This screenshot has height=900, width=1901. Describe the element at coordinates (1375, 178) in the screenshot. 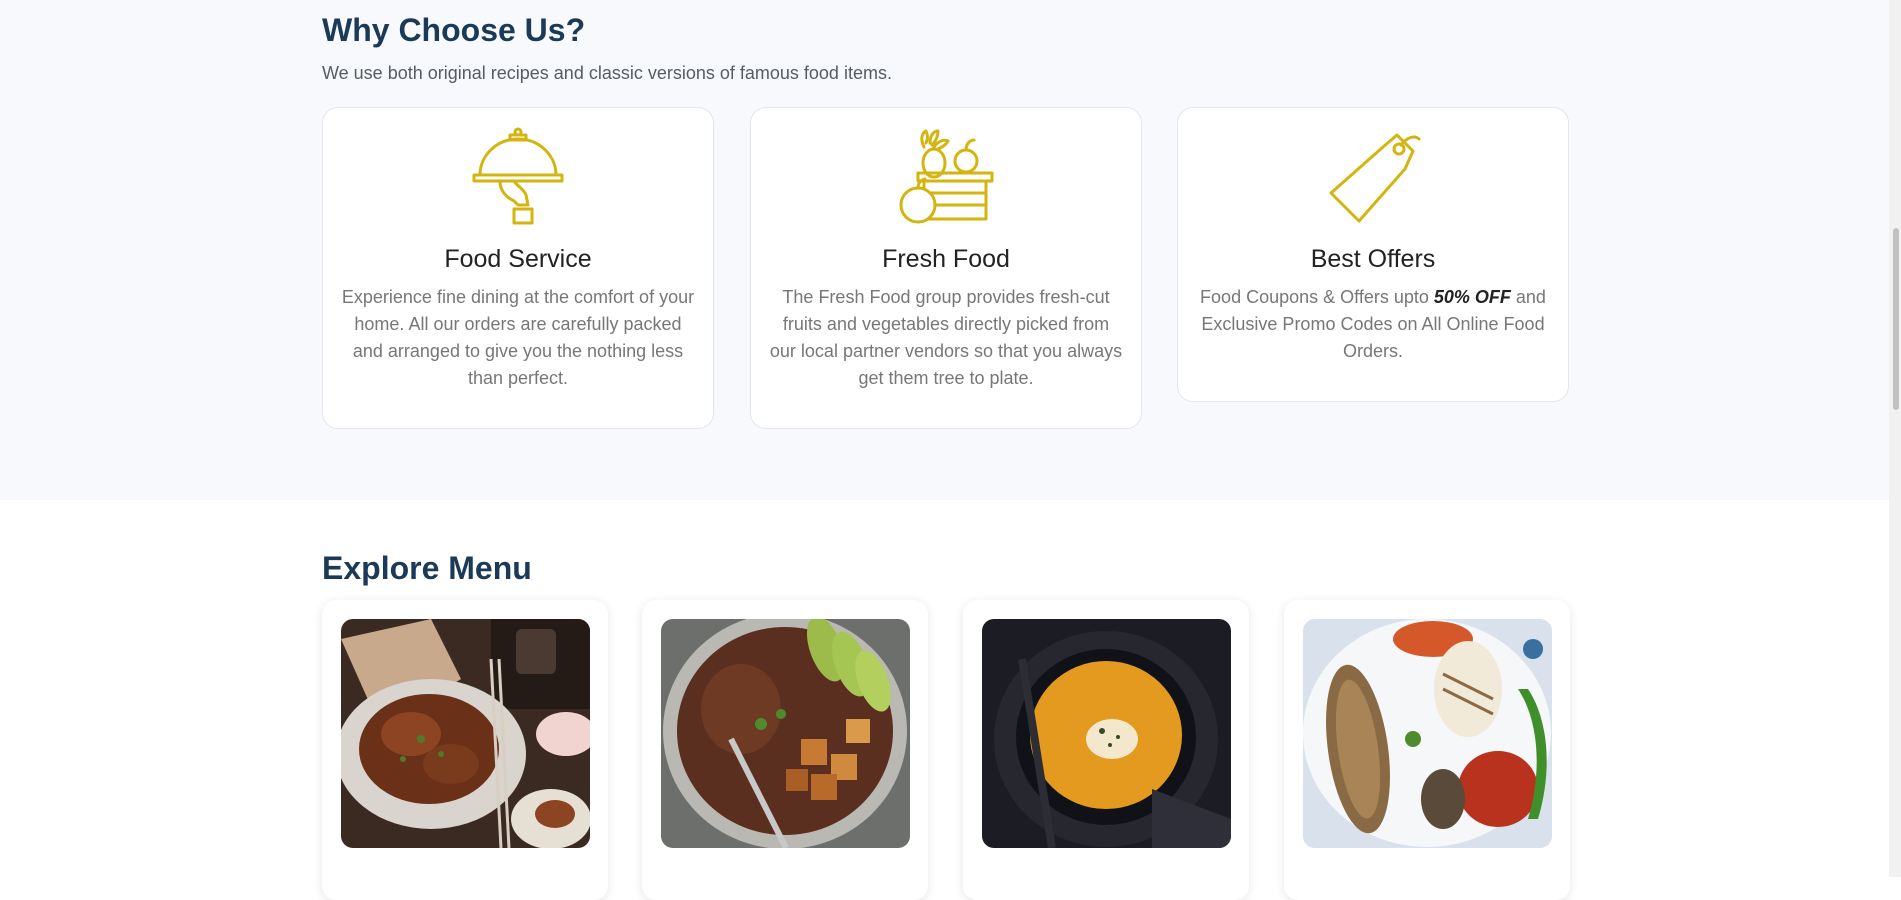

I see `price-tag-icon` at that location.